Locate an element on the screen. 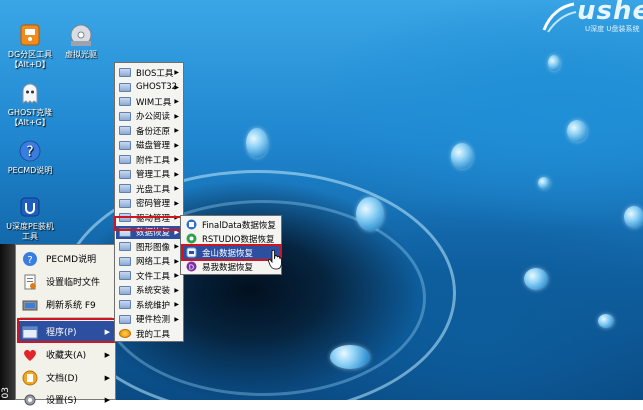 The height and width of the screenshot is (410, 643). start-menu-item-documents: 文档(D) ▶ is located at coordinates (66, 377).